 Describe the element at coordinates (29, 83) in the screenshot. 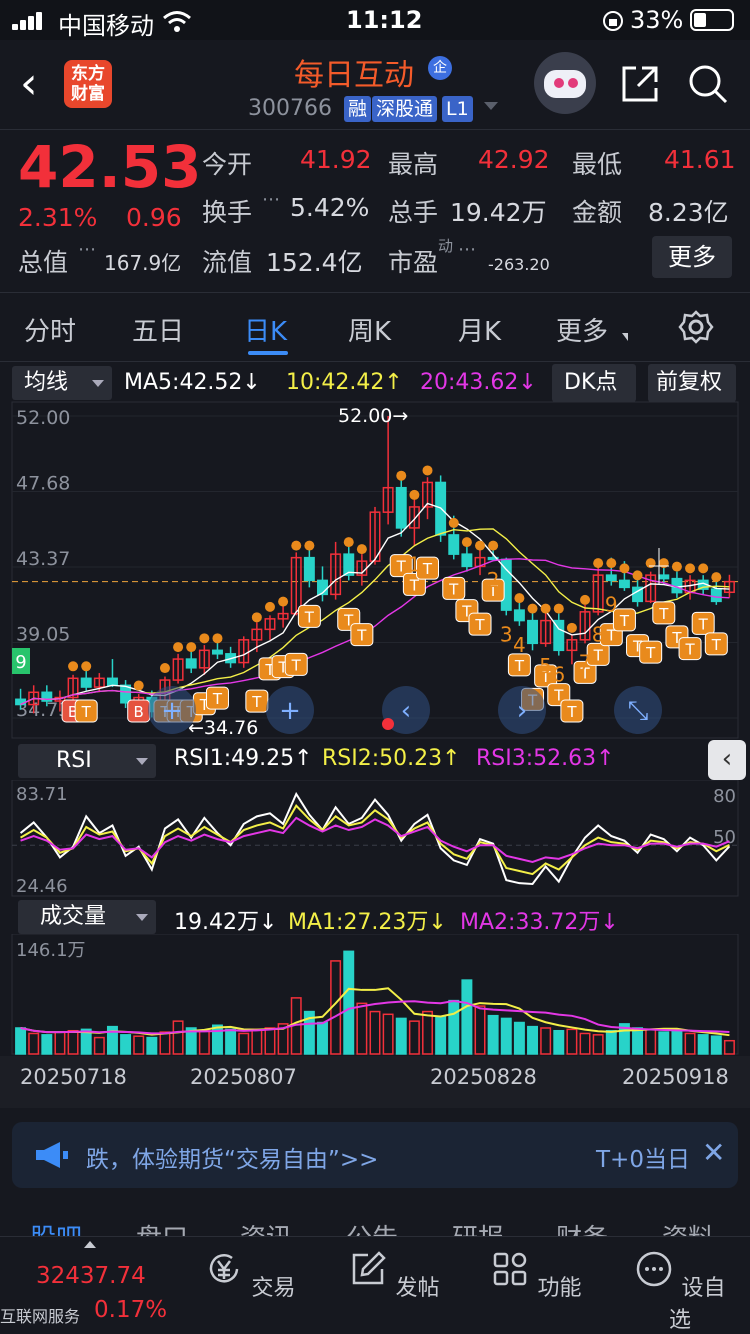

I see `back-icon: ‹` at that location.